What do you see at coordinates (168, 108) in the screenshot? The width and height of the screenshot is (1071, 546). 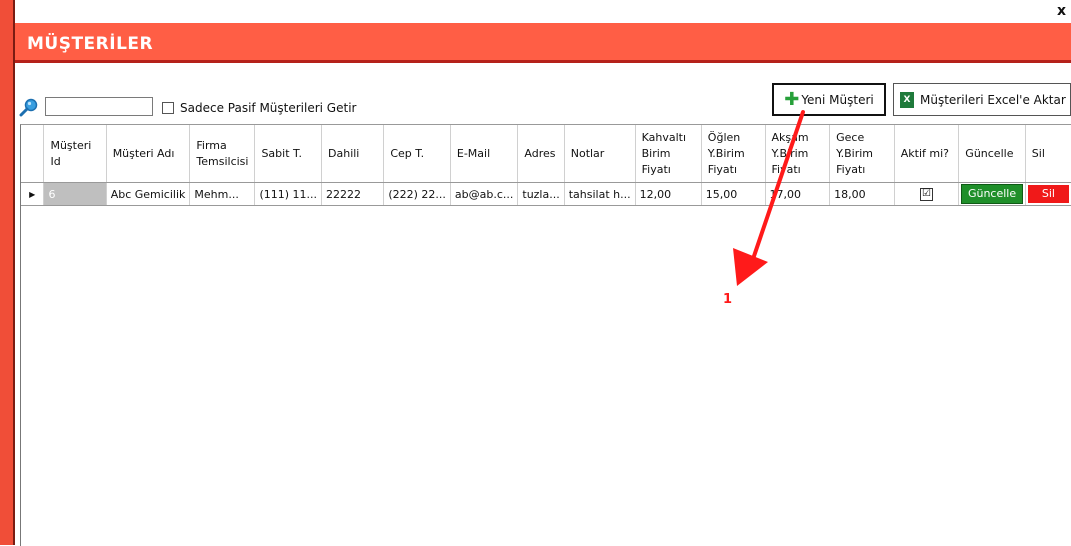 I see `passive-only-checkbox` at bounding box center [168, 108].